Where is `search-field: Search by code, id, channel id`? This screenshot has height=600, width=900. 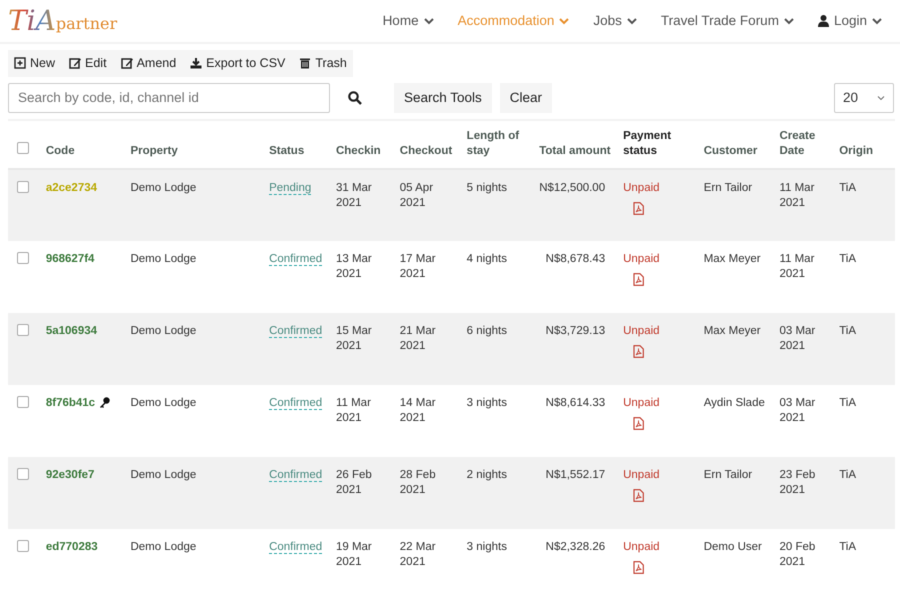
search-field: Search by code, id, channel id is located at coordinates (169, 97).